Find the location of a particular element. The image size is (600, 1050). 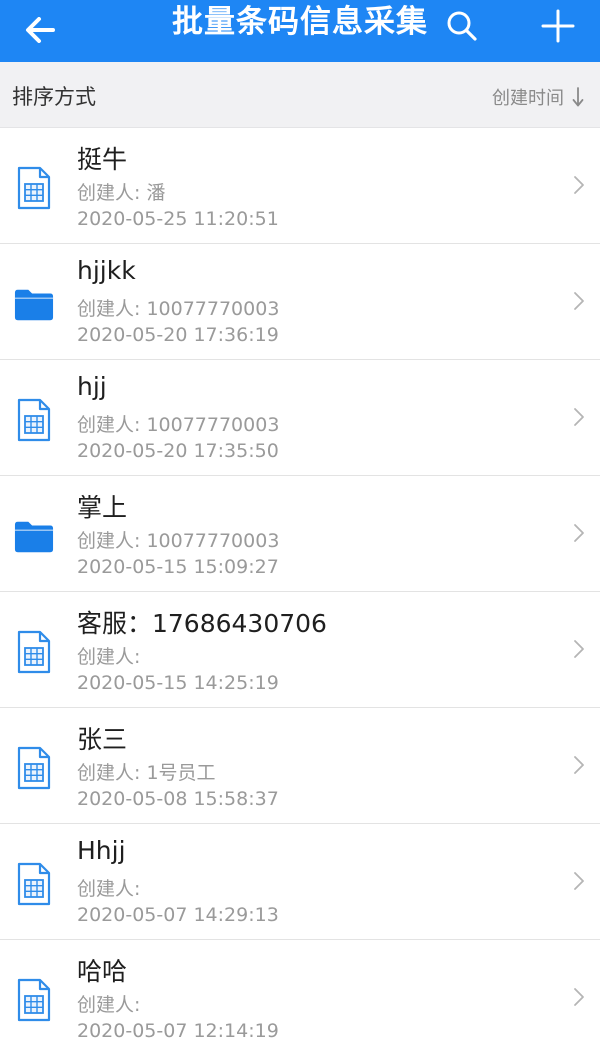

item-creator: 创建人: 潘 is located at coordinates (121, 193).